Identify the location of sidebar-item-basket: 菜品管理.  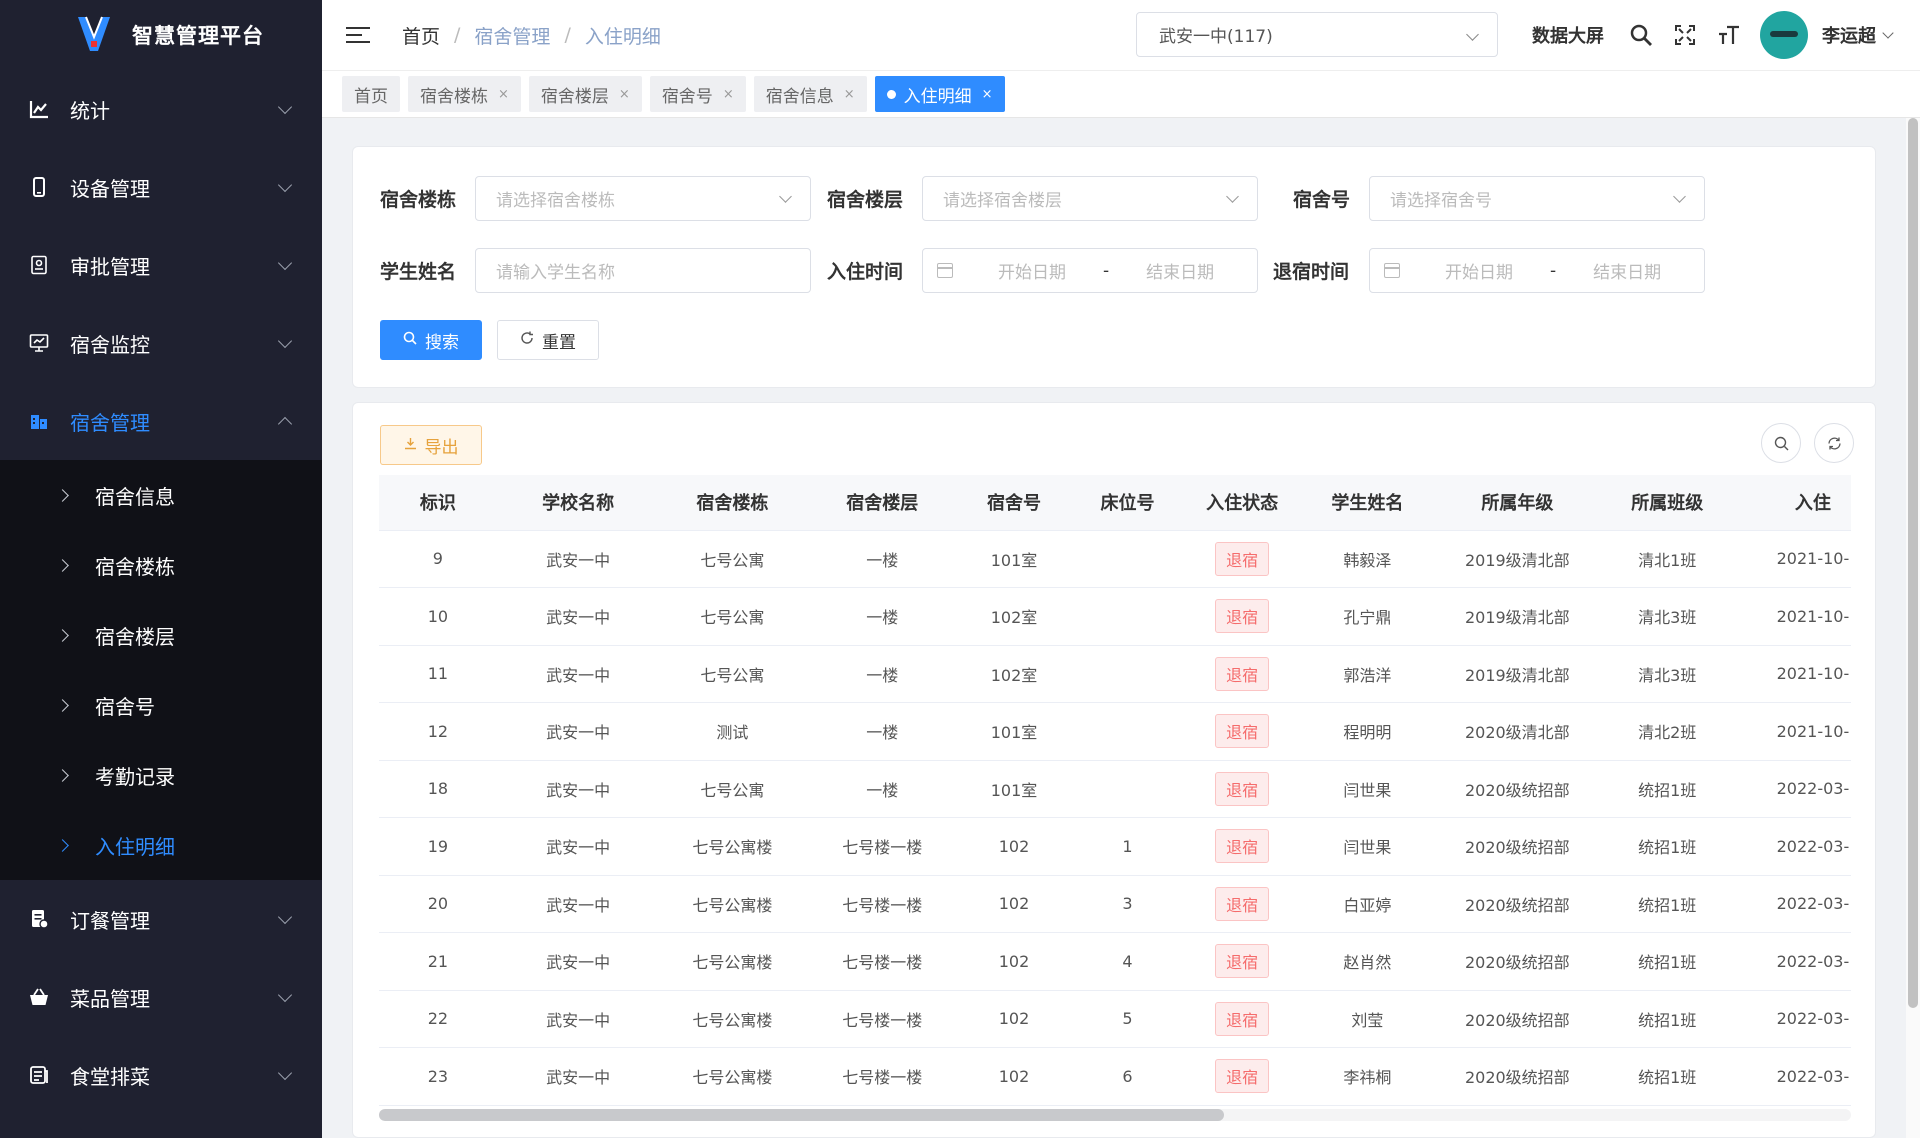
(161, 997).